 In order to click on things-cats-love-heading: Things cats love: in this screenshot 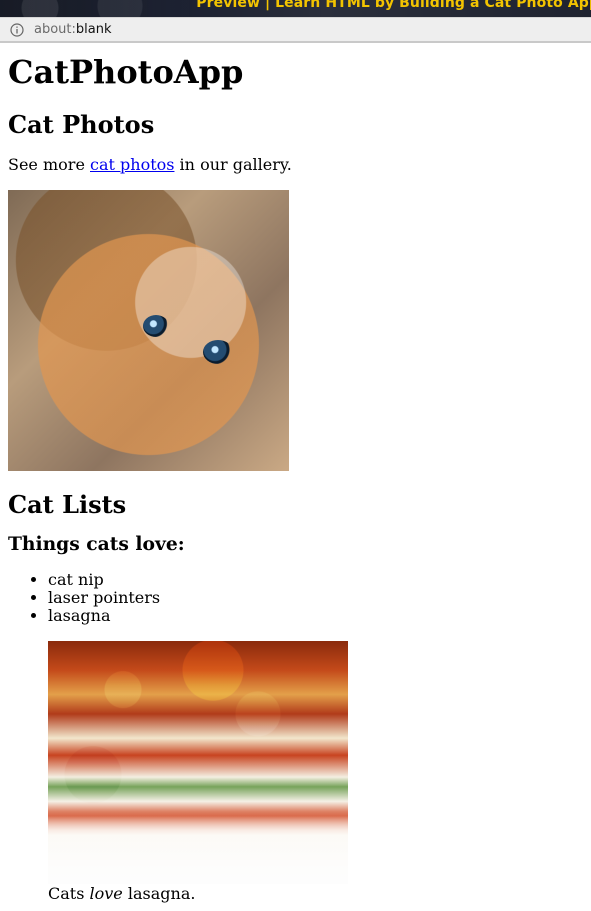, I will do `click(96, 544)`.